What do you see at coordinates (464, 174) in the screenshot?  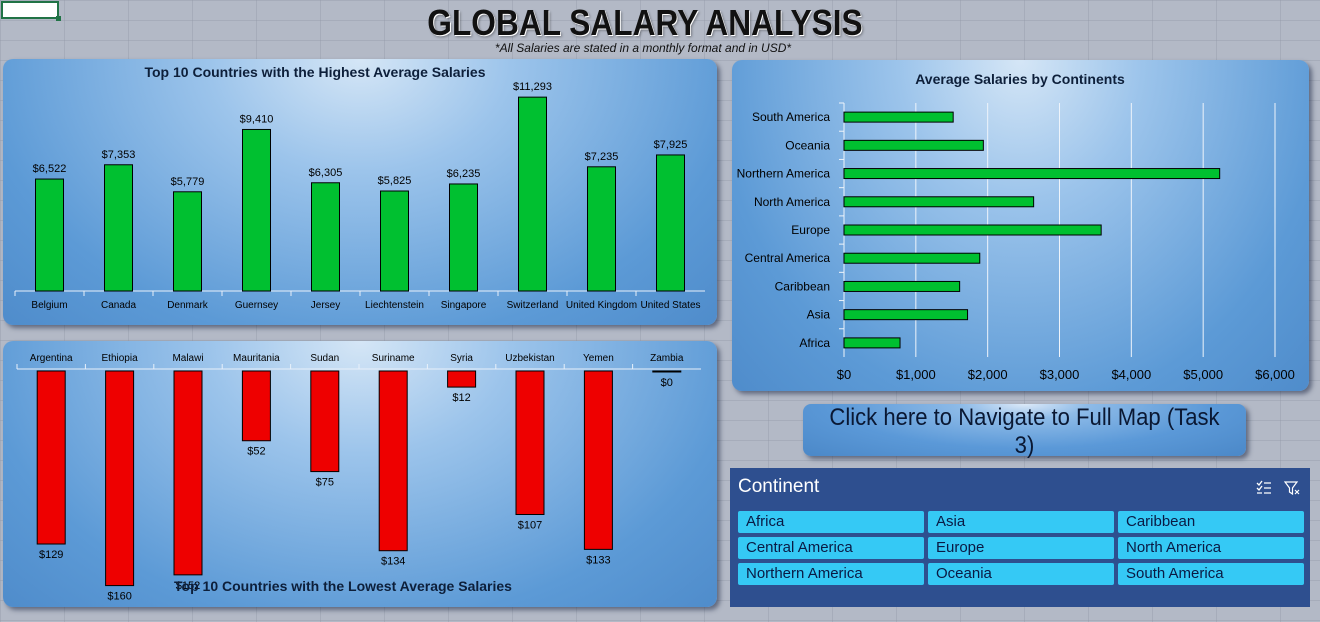 I see `data-label-singapore: $6,235` at bounding box center [464, 174].